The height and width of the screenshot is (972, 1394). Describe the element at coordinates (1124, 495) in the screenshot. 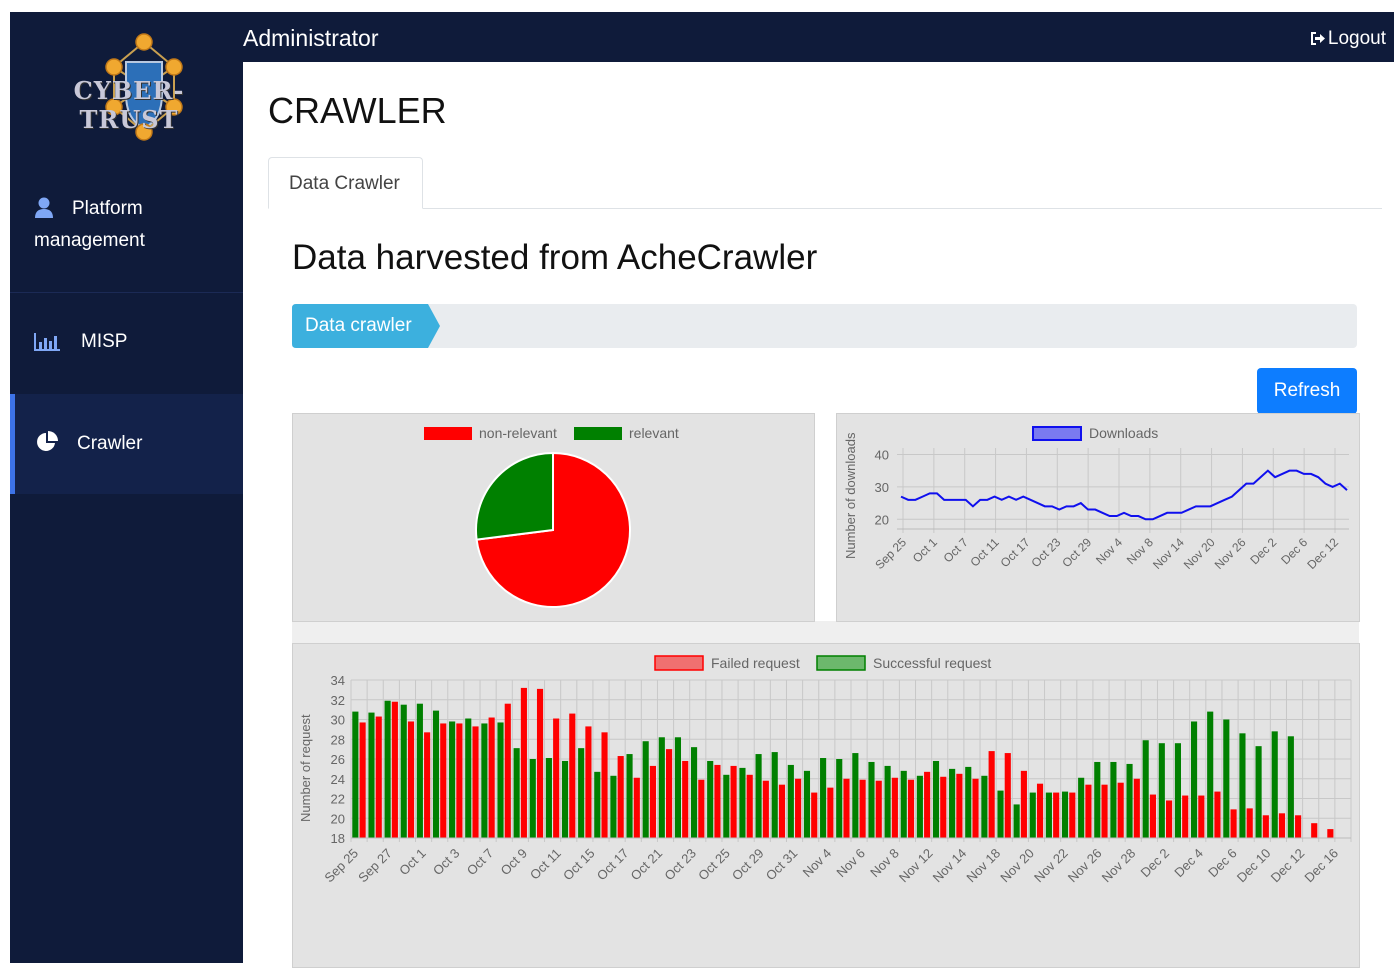

I see `downloads-line` at that location.